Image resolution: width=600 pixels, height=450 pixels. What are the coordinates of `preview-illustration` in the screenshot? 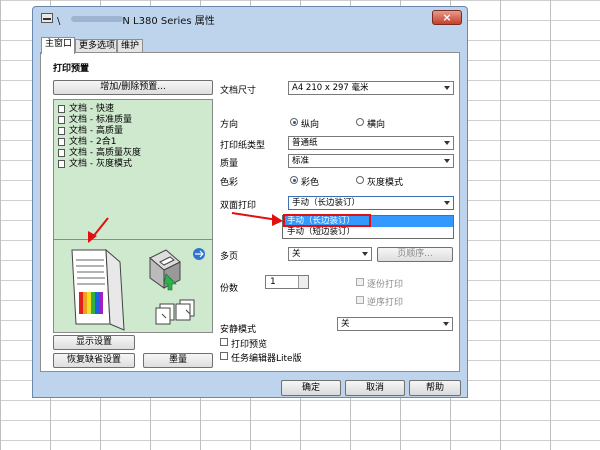 It's located at (138, 289).